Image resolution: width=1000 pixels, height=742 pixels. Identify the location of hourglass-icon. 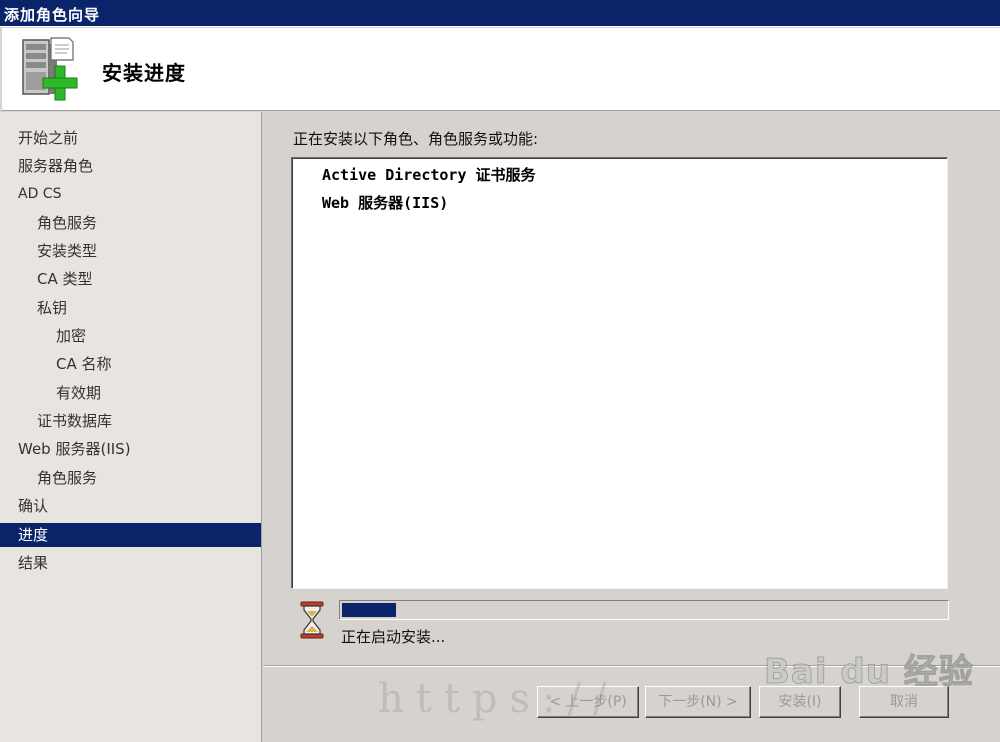
(312, 620).